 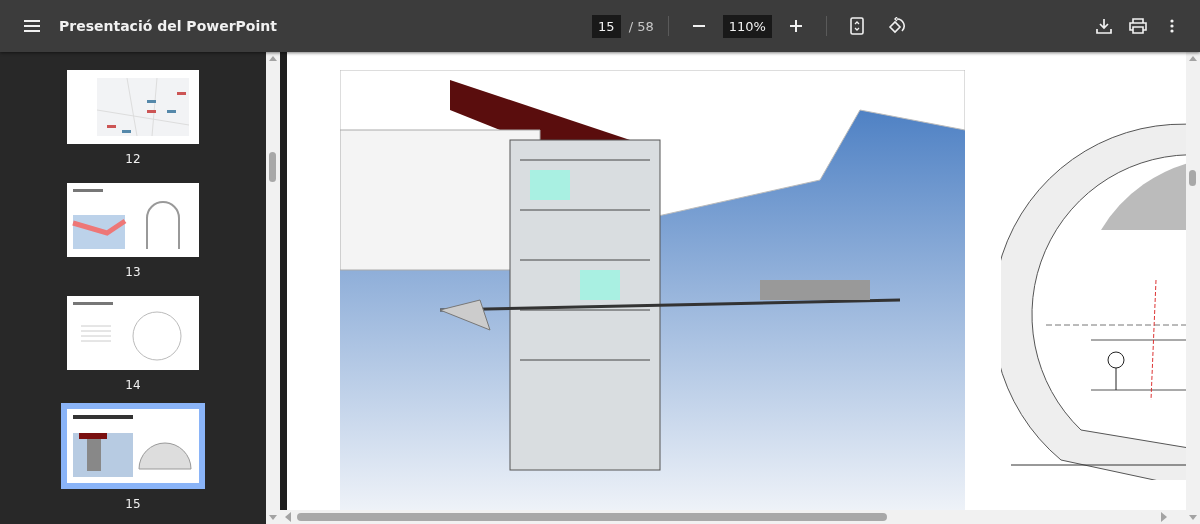 I want to click on document-title: Presentació del PowerPoint, so click(x=168, y=26).